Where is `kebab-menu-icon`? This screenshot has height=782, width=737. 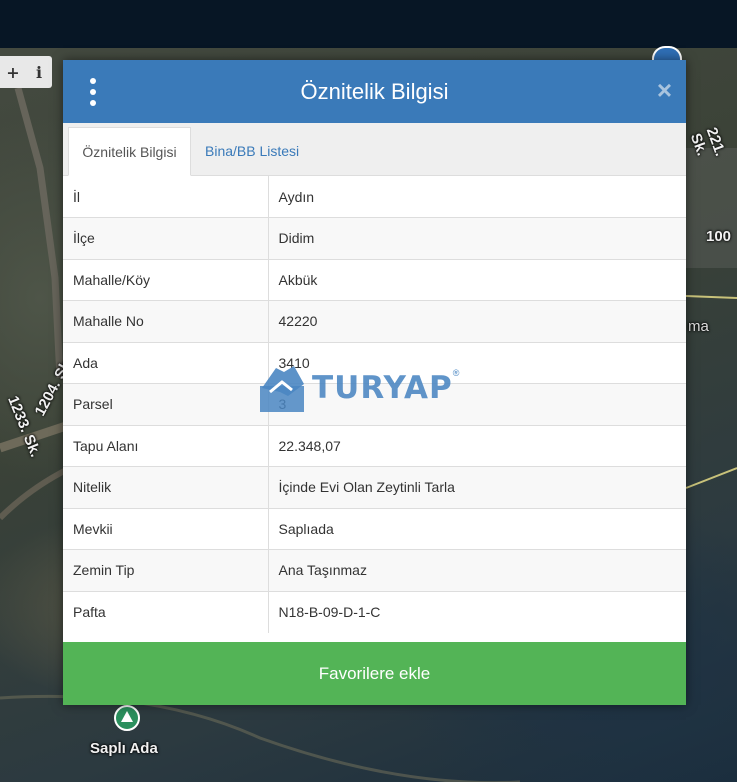
kebab-menu-icon is located at coordinates (93, 92).